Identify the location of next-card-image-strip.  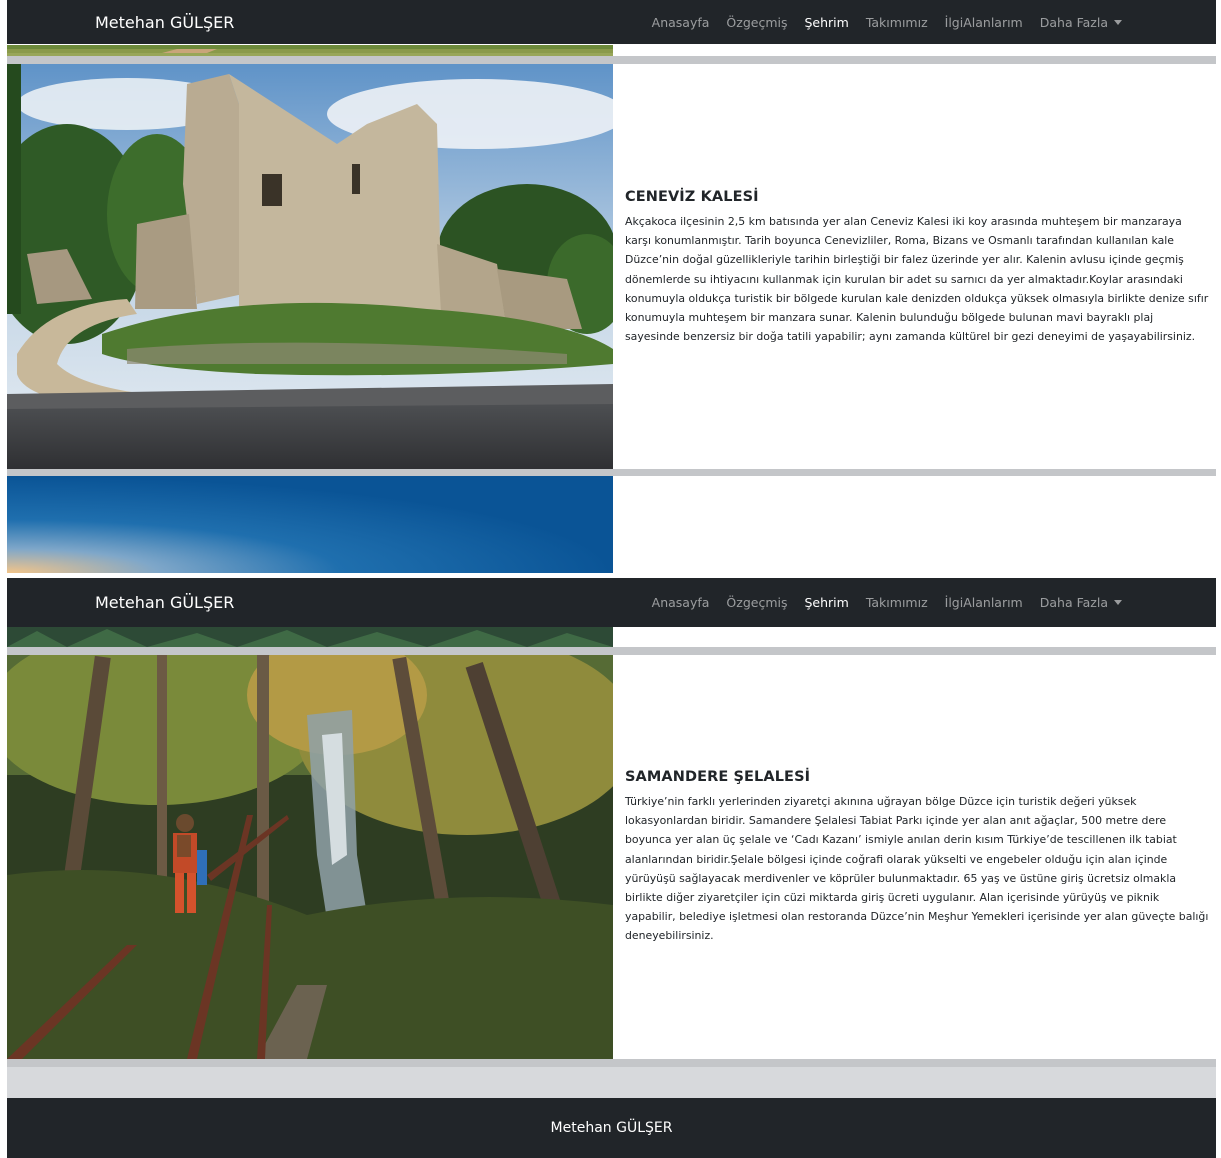
(310, 524).